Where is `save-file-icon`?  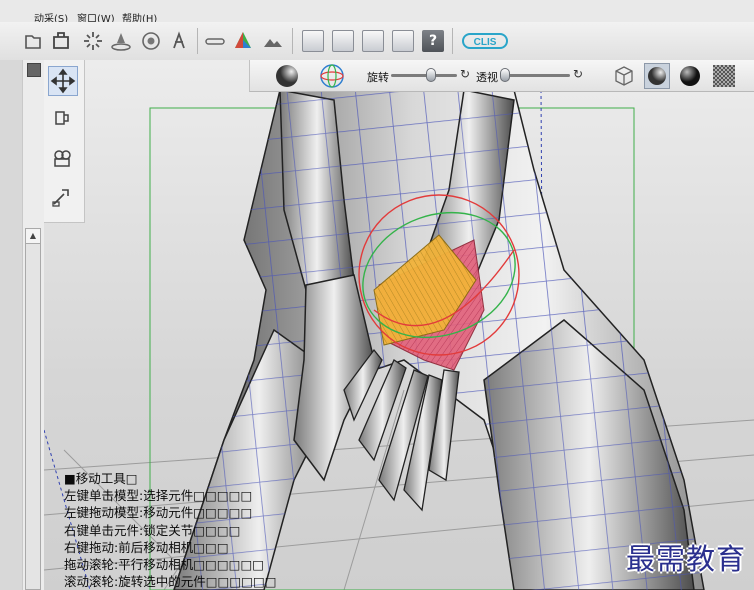 save-file-icon is located at coordinates (61, 41).